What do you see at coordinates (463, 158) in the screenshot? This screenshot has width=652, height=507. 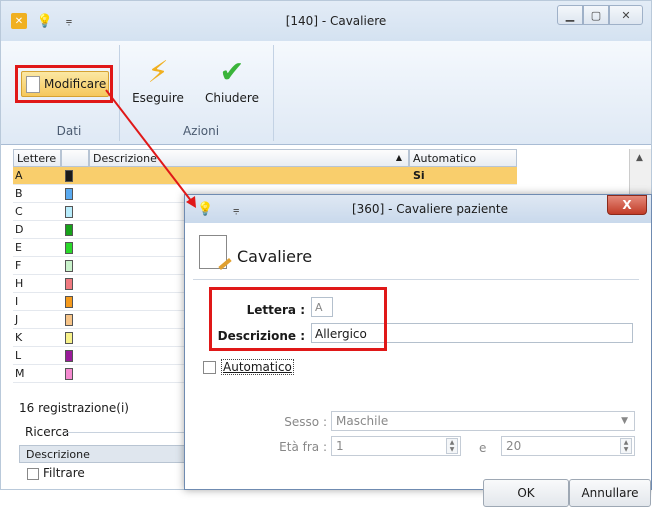 I see `column-header-automatico: Automatico` at bounding box center [463, 158].